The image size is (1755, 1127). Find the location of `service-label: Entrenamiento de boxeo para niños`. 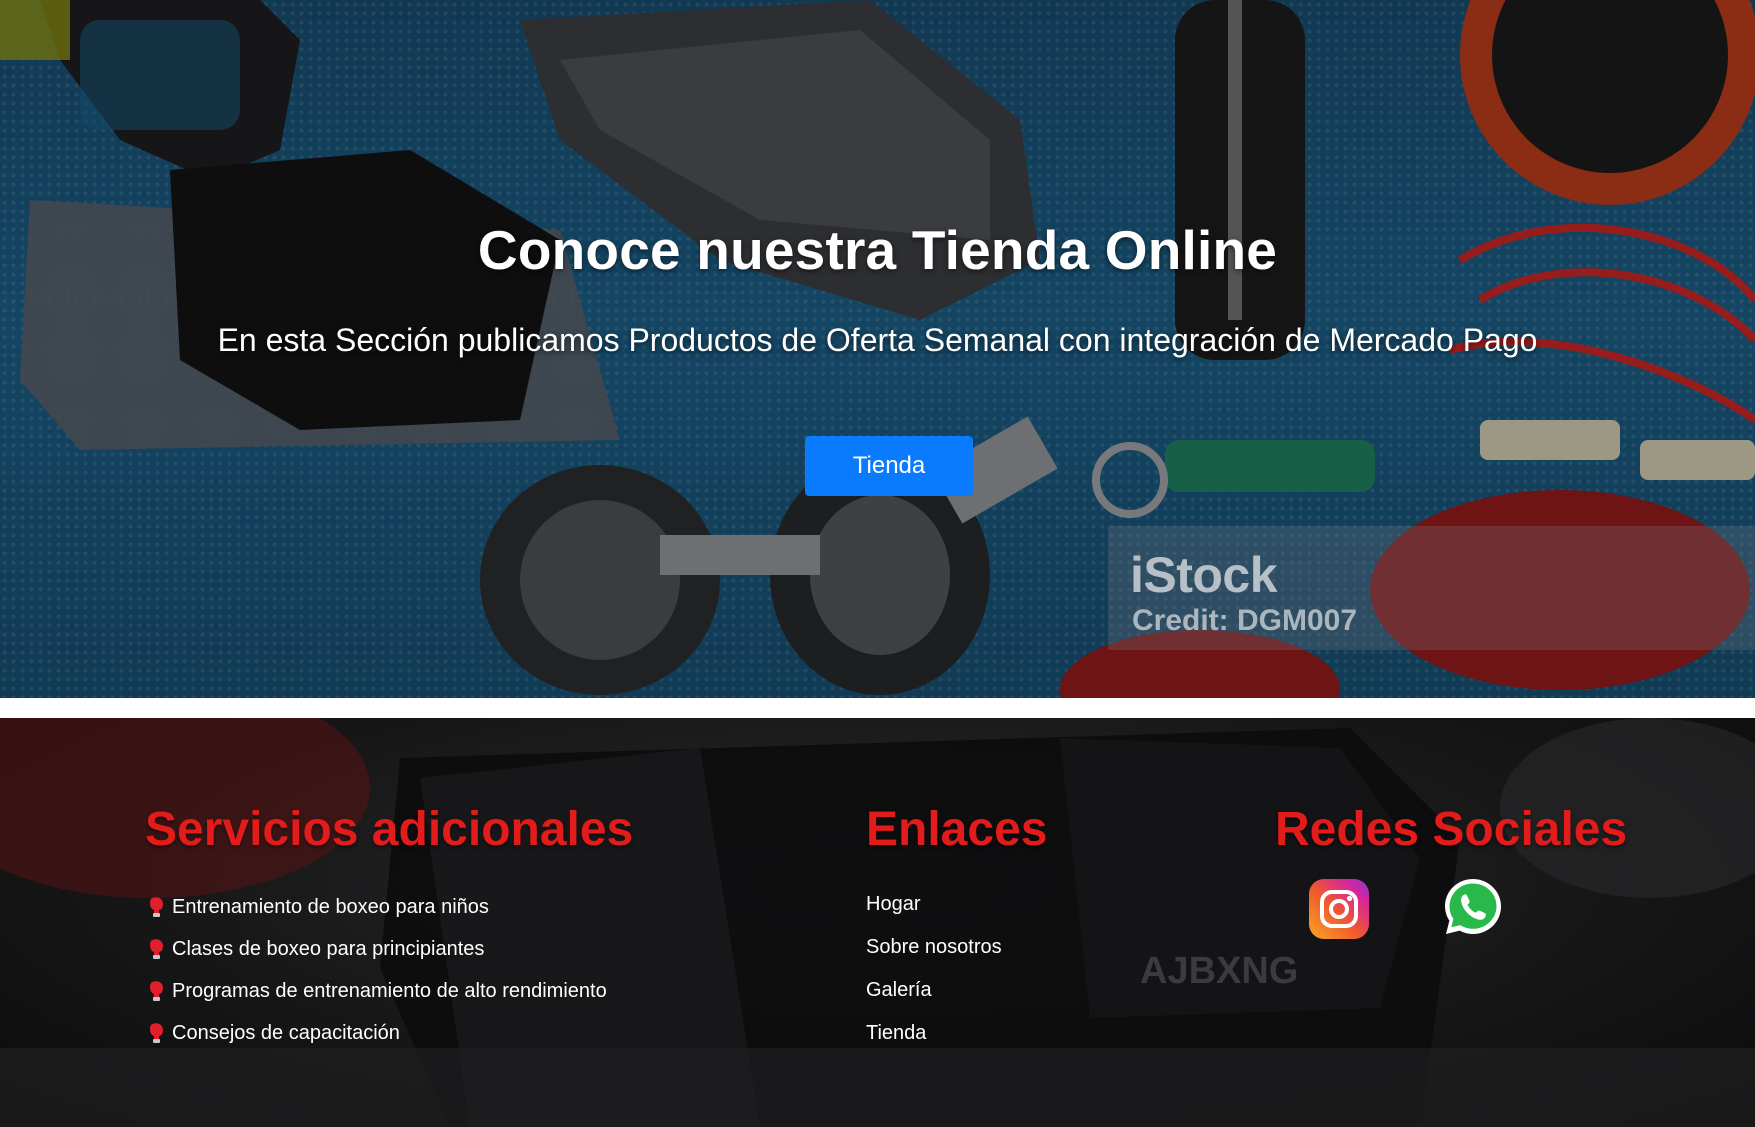

service-label: Entrenamiento de boxeo para niños is located at coordinates (330, 906).